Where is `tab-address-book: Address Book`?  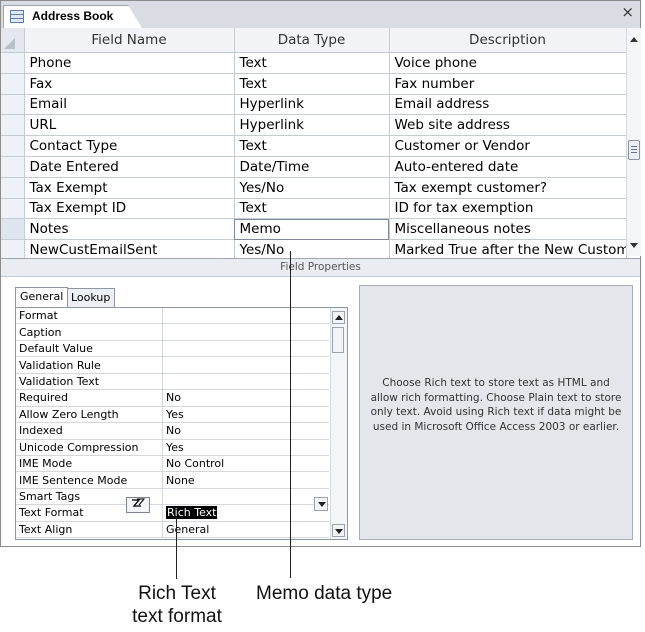 tab-address-book: Address Book is located at coordinates (72, 16).